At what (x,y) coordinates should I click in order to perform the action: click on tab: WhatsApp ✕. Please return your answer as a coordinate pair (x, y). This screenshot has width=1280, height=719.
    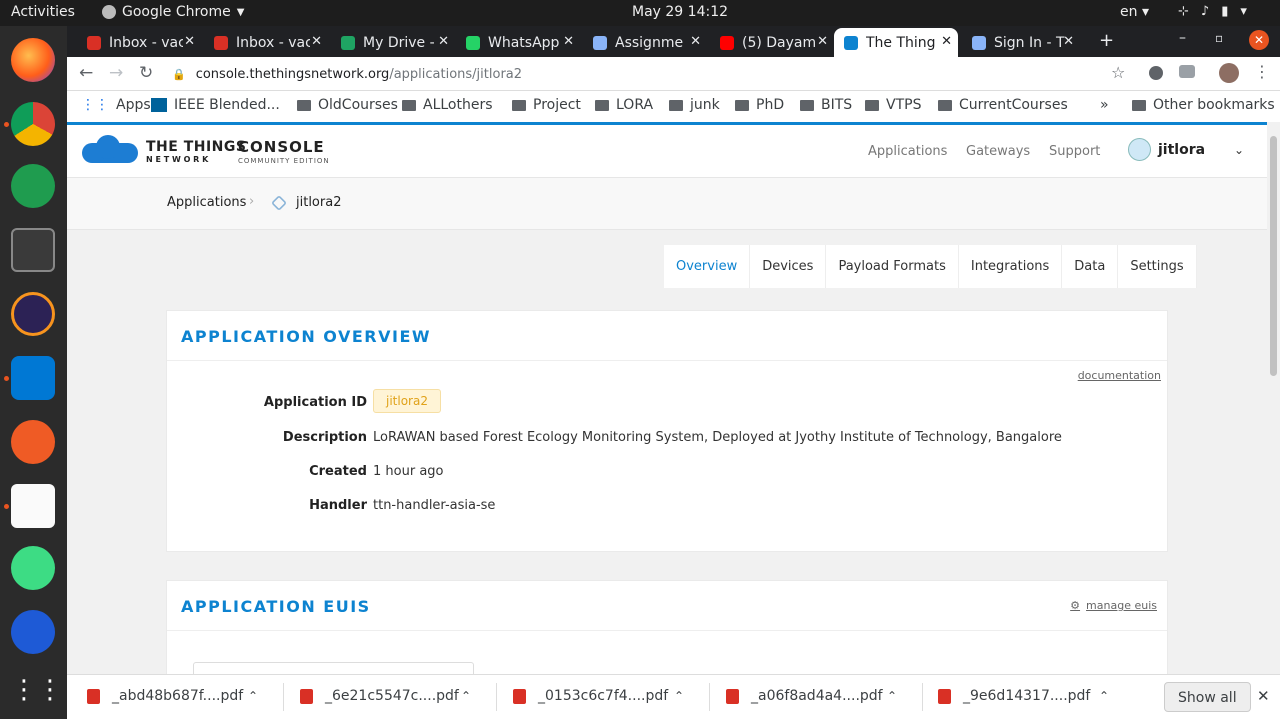
    Looking at the image, I should click on (518, 42).